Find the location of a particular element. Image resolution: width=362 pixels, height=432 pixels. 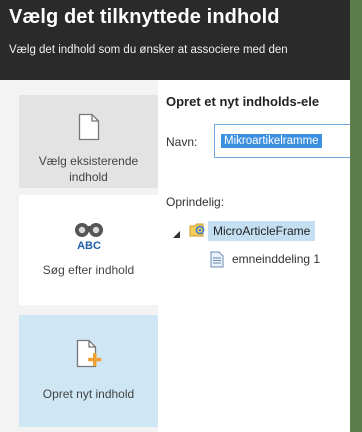

sidebar-item-select-existing: Vælg eksisterende indhold is located at coordinates (88, 141).